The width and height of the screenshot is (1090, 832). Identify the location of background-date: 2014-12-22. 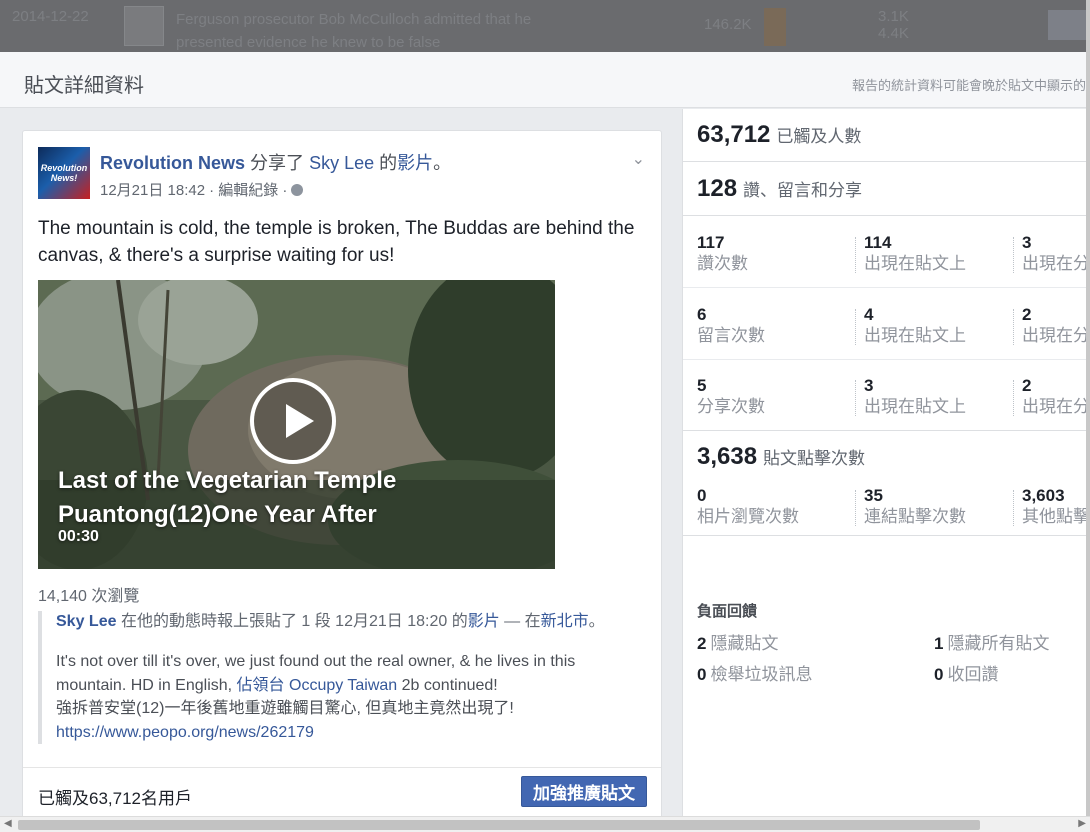
(50, 16).